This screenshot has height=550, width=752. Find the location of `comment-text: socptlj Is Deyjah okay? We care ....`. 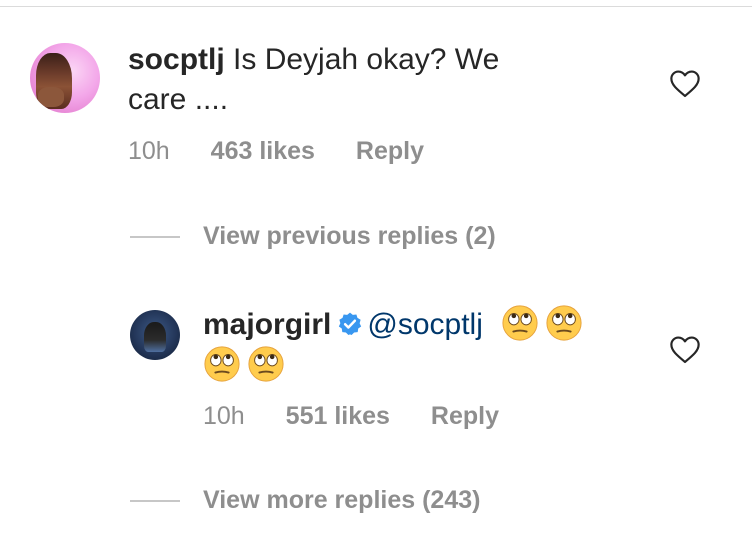

comment-text: socptlj Is Deyjah okay? We care .... is located at coordinates (388, 80).